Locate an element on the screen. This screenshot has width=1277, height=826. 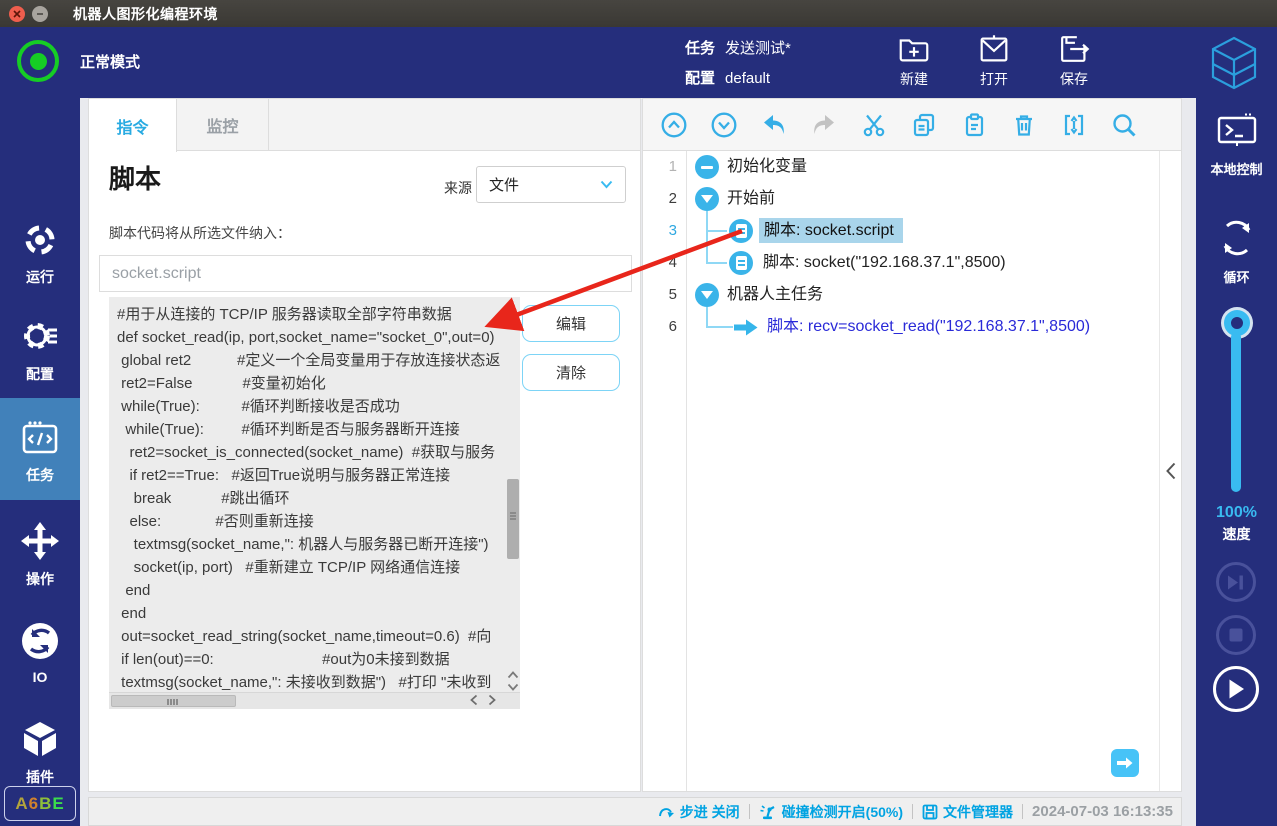
next-page-button is located at coordinates (1125, 763).